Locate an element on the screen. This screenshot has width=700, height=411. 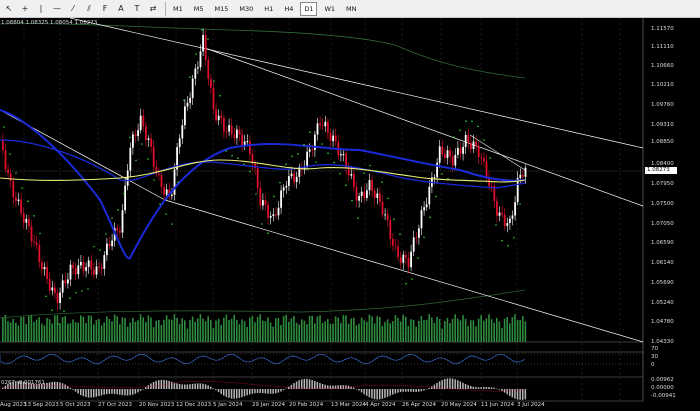
vertical-line-icon: | is located at coordinates (41, 9).